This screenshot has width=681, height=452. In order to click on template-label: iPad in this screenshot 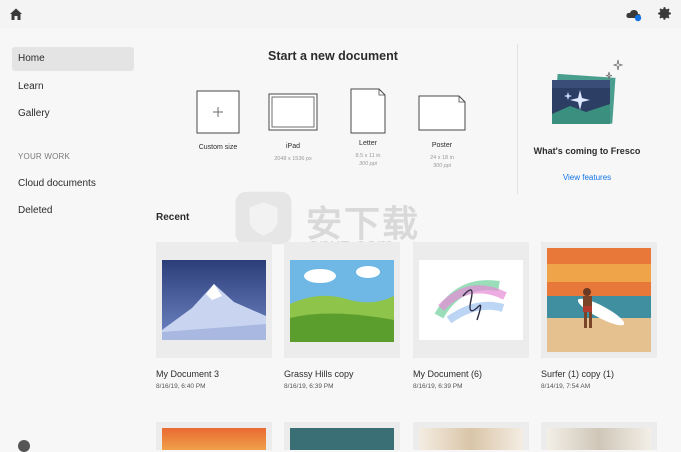, I will do `click(292, 146)`.